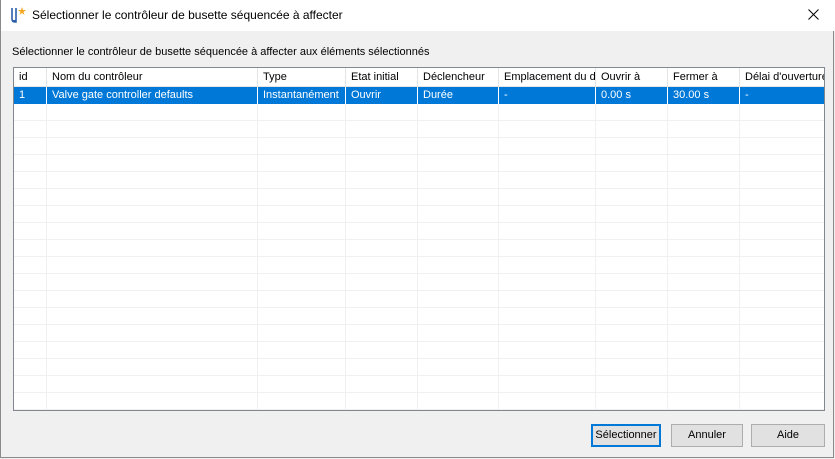 The height and width of the screenshot is (459, 835). Describe the element at coordinates (152, 77) in the screenshot. I see `column-header-name: Nom du contrôleur` at that location.